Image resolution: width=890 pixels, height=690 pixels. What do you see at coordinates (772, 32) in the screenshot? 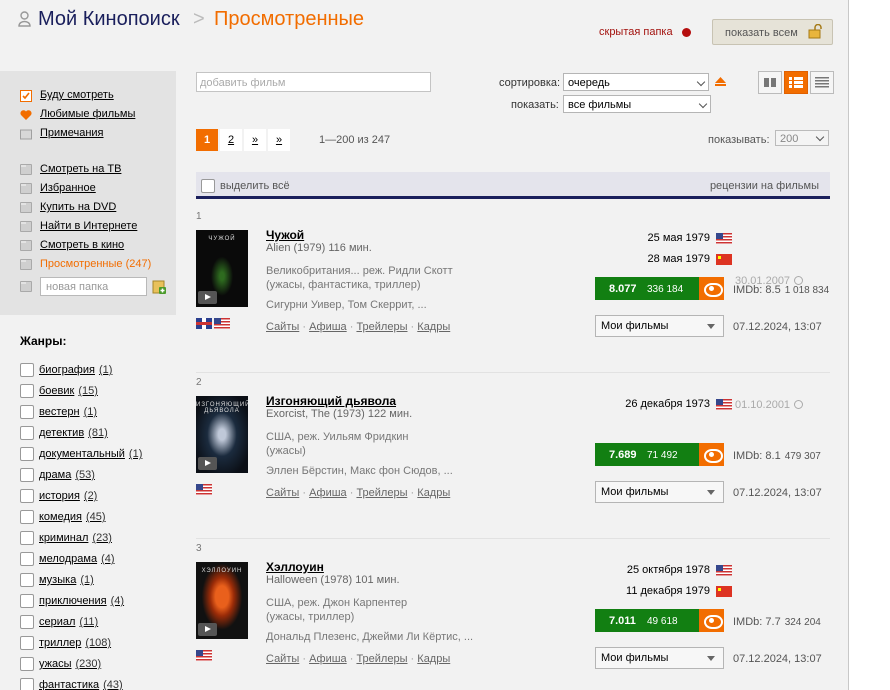
I see `show-to-all-button: показать всем` at bounding box center [772, 32].